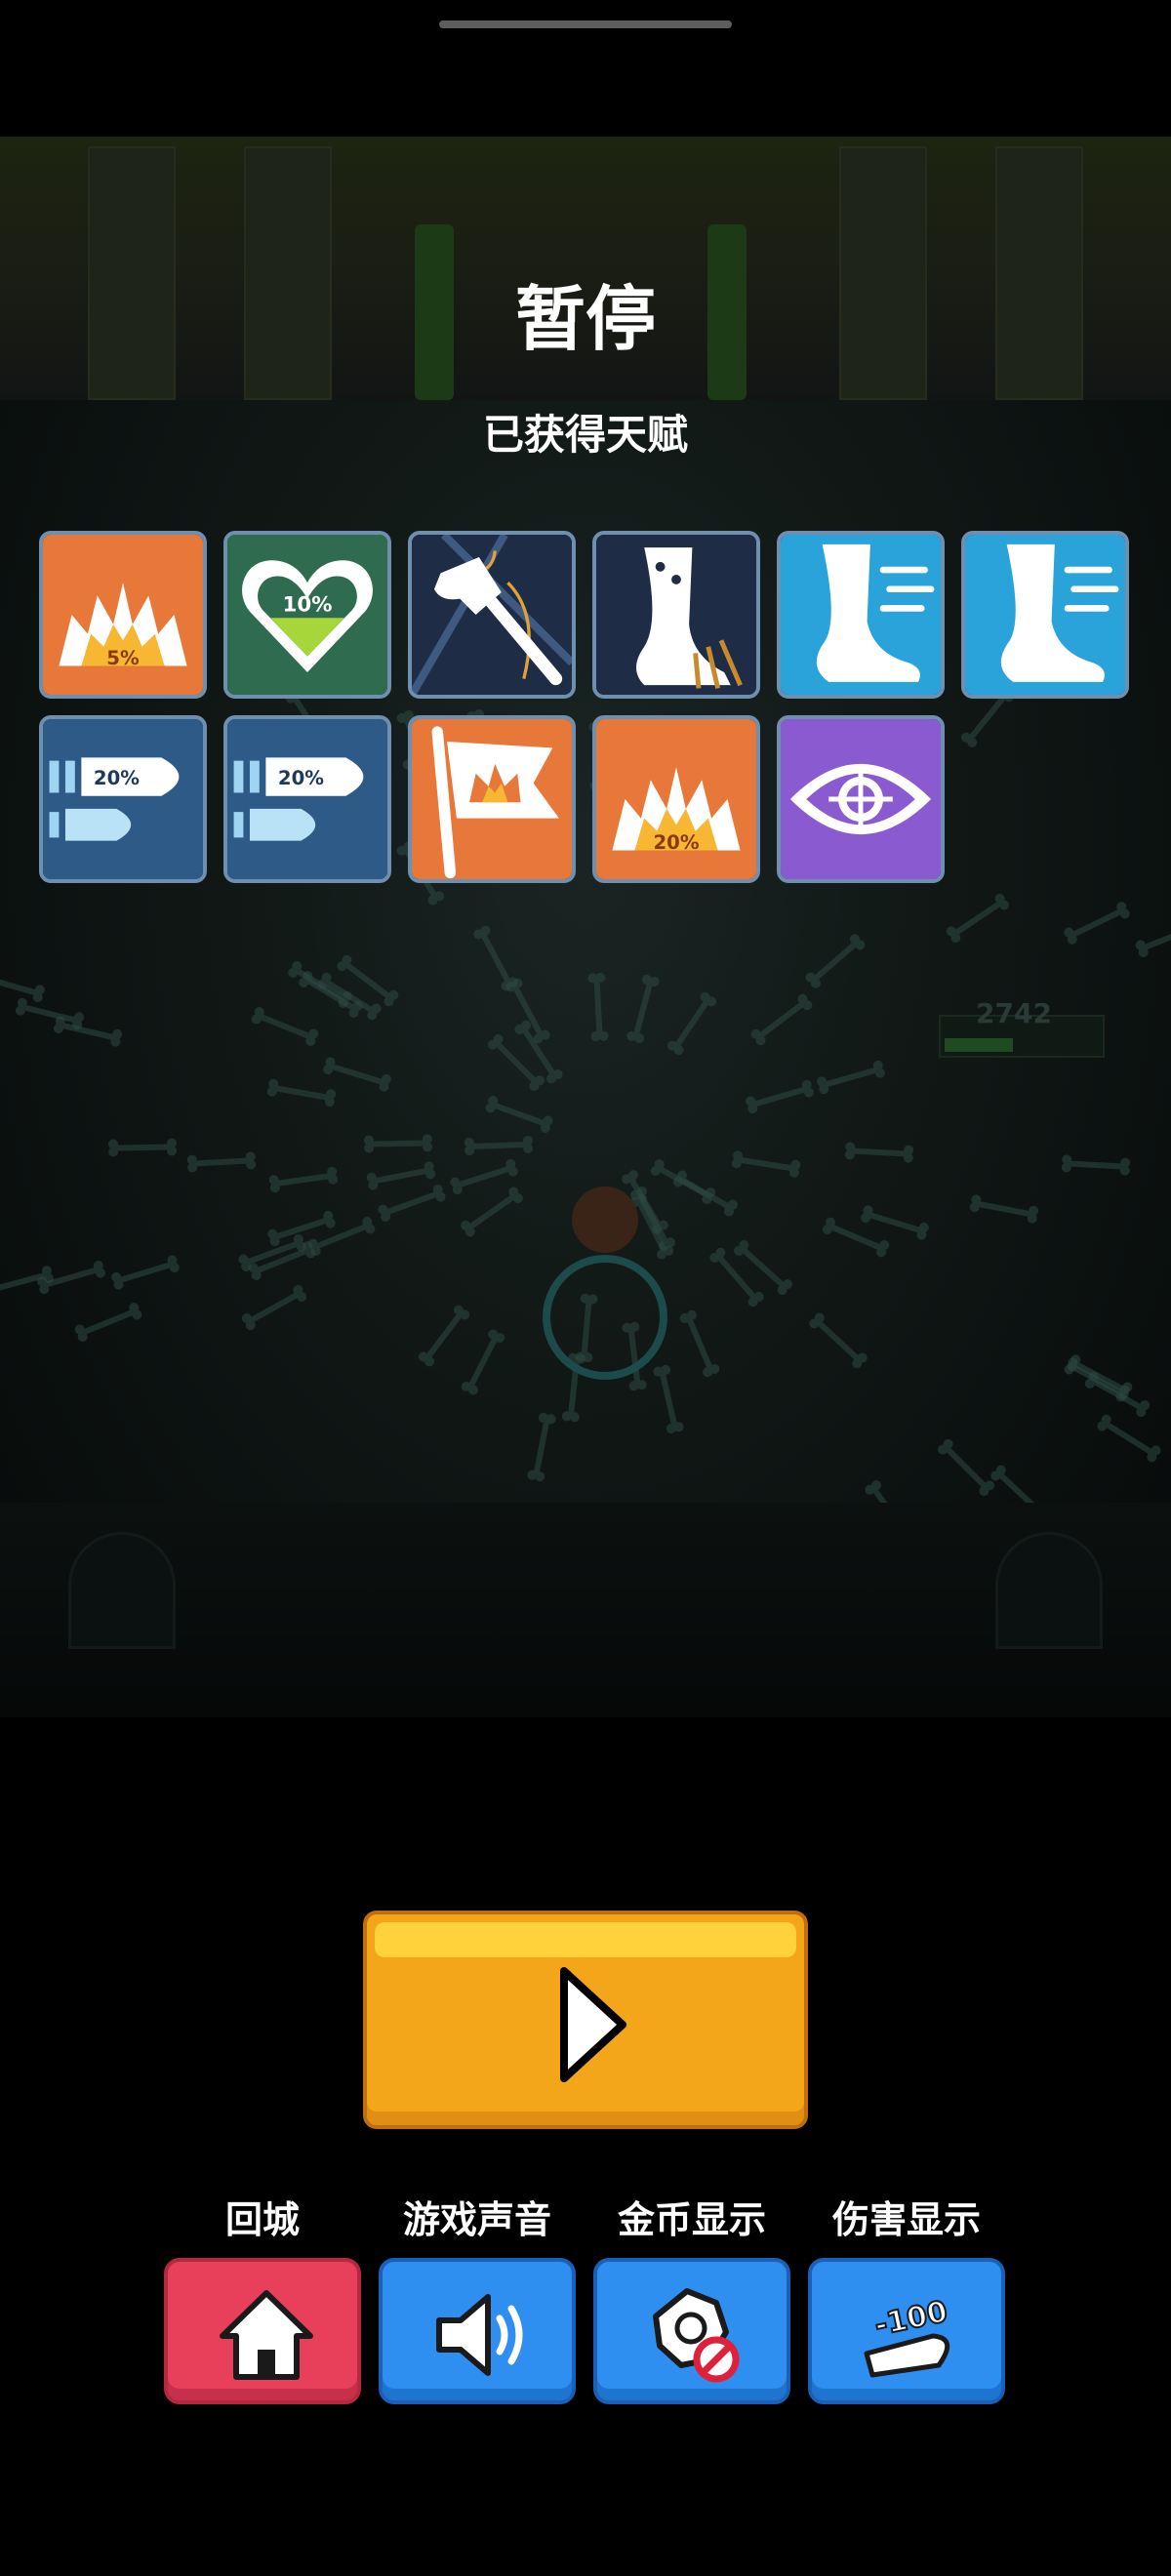  Describe the element at coordinates (479, 2335) in the screenshot. I see `speaker-icon` at that location.